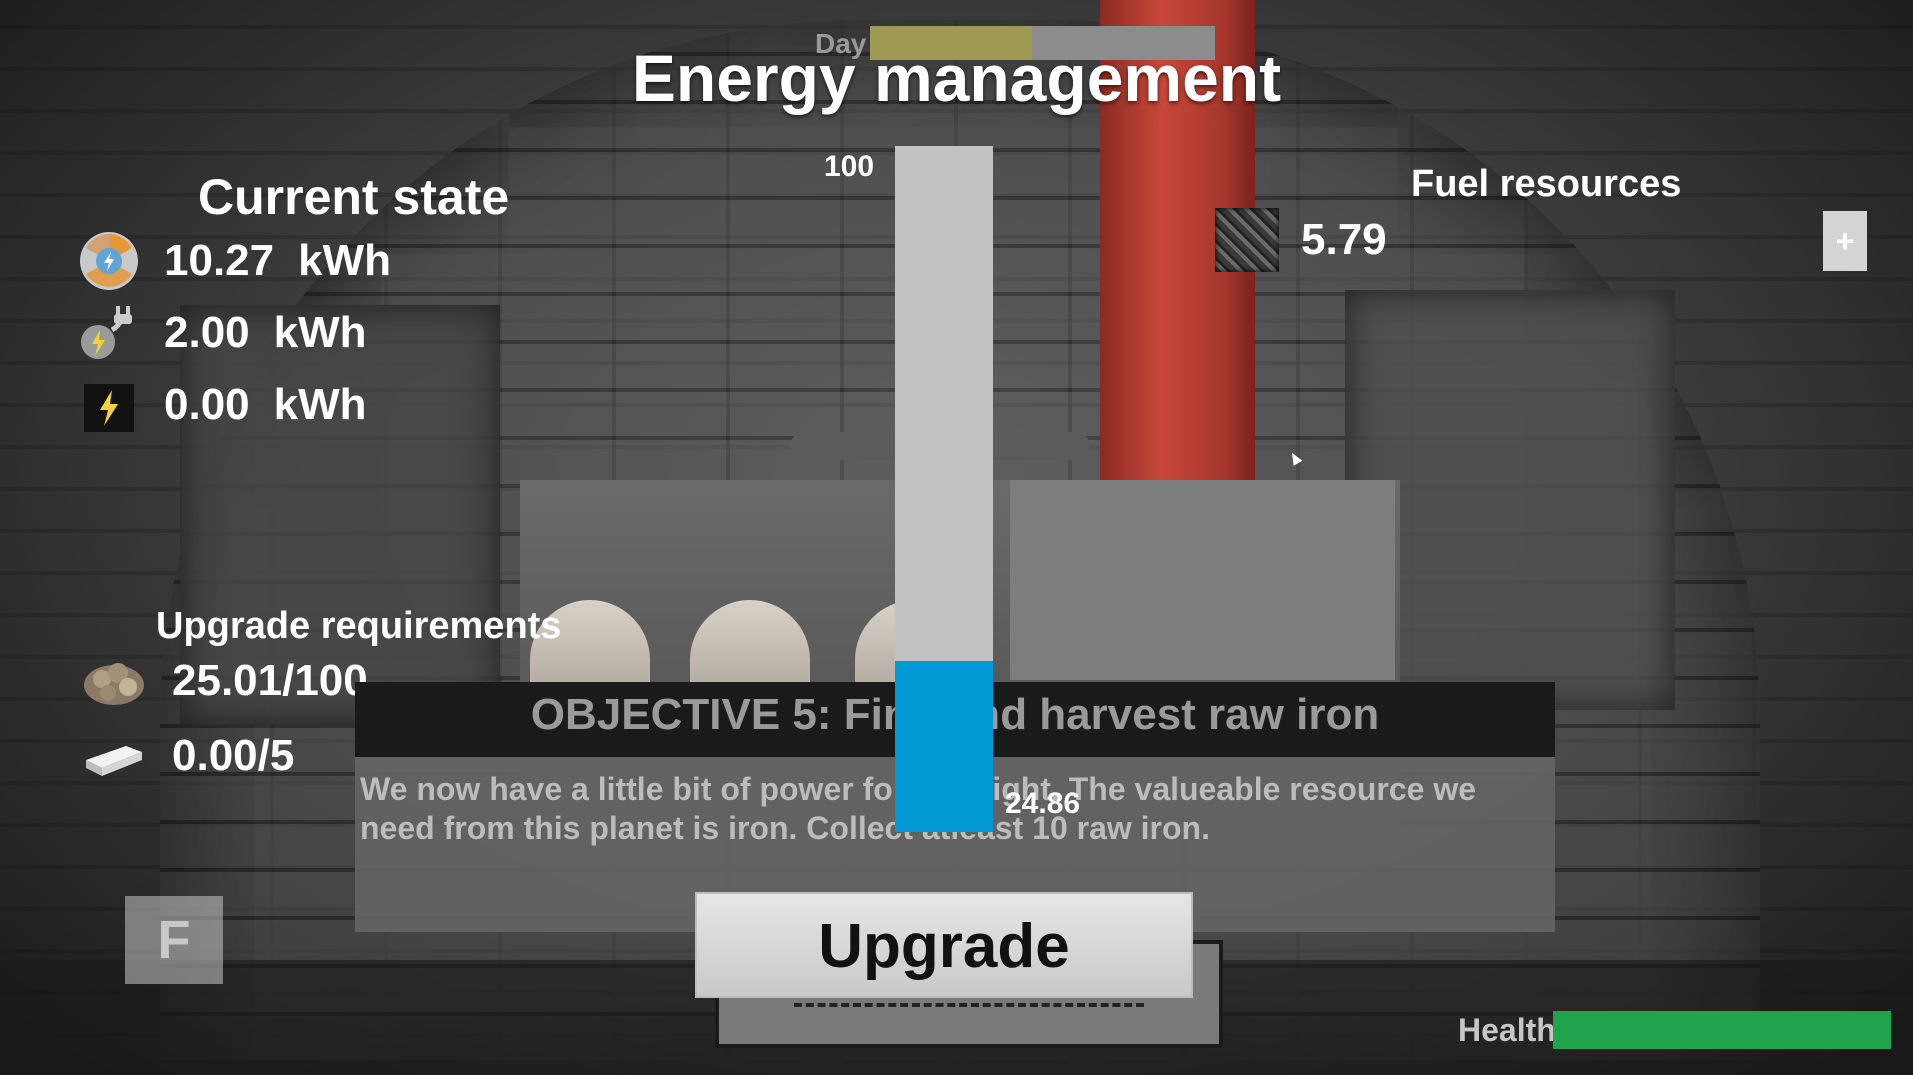 The height and width of the screenshot is (1075, 1913). Describe the element at coordinates (219, 260) in the screenshot. I see `stat-value: 10.27` at that location.